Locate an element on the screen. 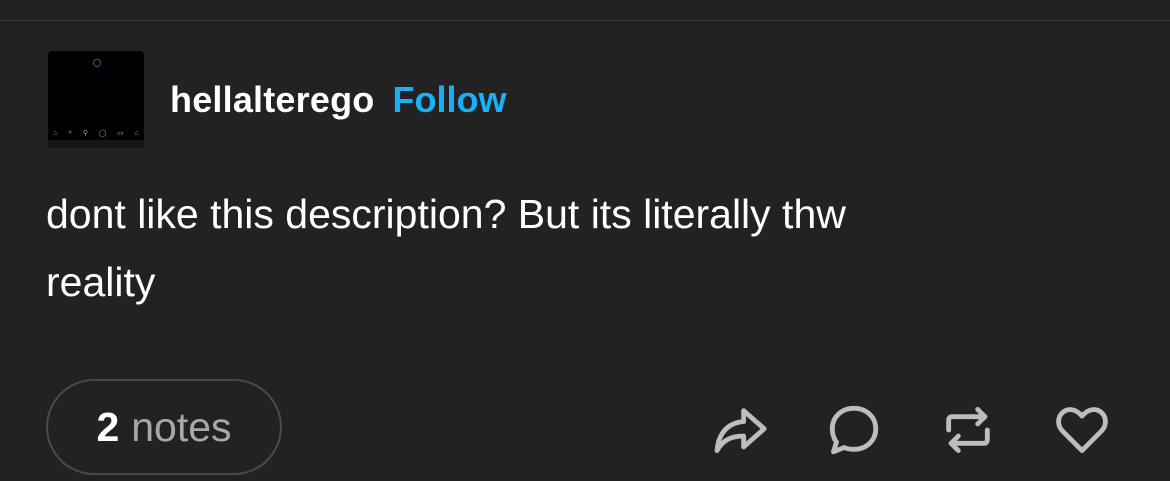  top-divider is located at coordinates (585, 20).